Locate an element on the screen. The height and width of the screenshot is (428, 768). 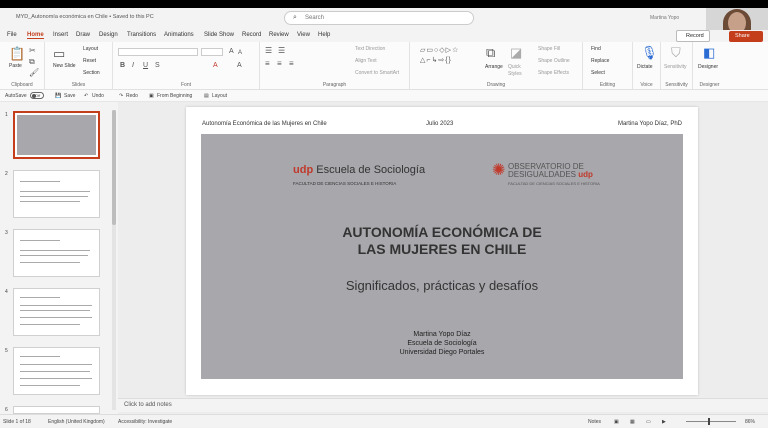
increase-font-icon: A is located at coordinates (231, 52).